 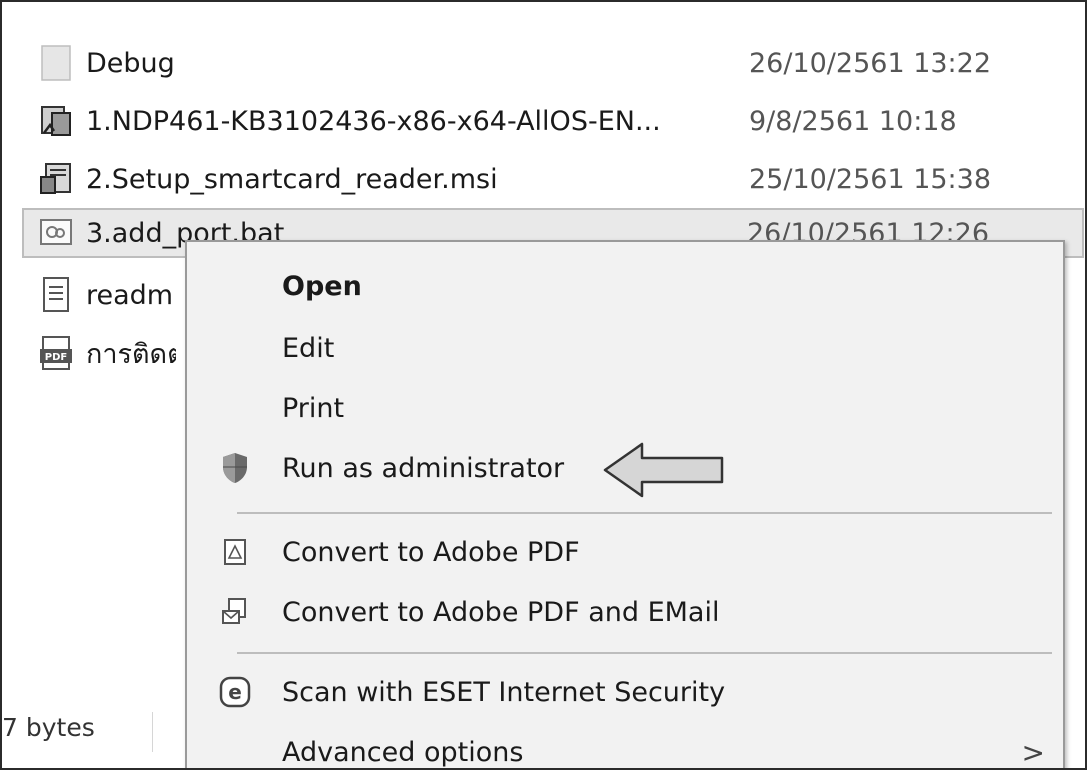 I want to click on status-divider, so click(x=152, y=732).